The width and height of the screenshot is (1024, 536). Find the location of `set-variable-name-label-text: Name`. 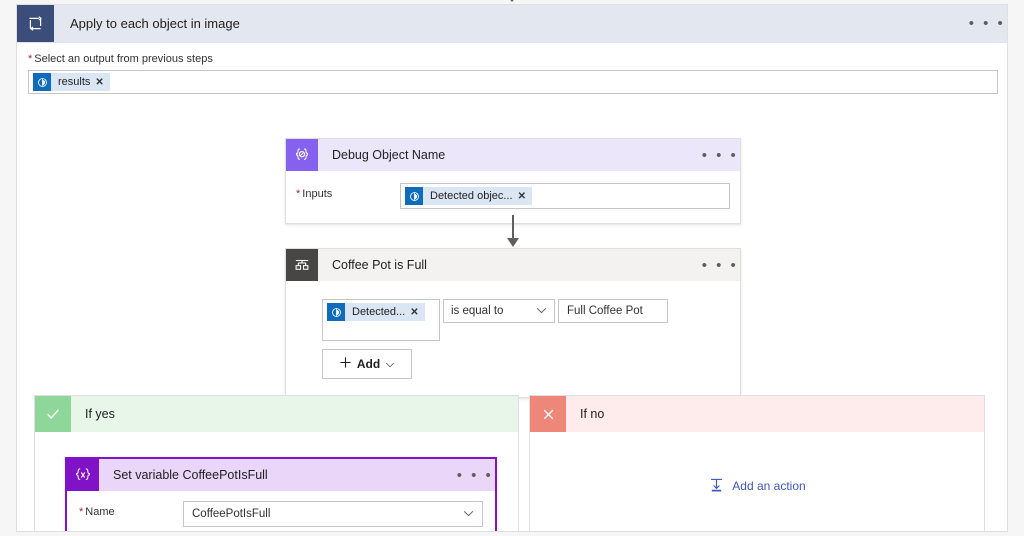

set-variable-name-label-text: Name is located at coordinates (100, 512).